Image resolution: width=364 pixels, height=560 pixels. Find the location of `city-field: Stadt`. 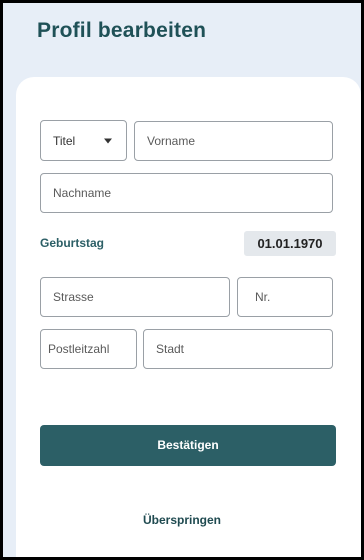

city-field: Stadt is located at coordinates (238, 349).